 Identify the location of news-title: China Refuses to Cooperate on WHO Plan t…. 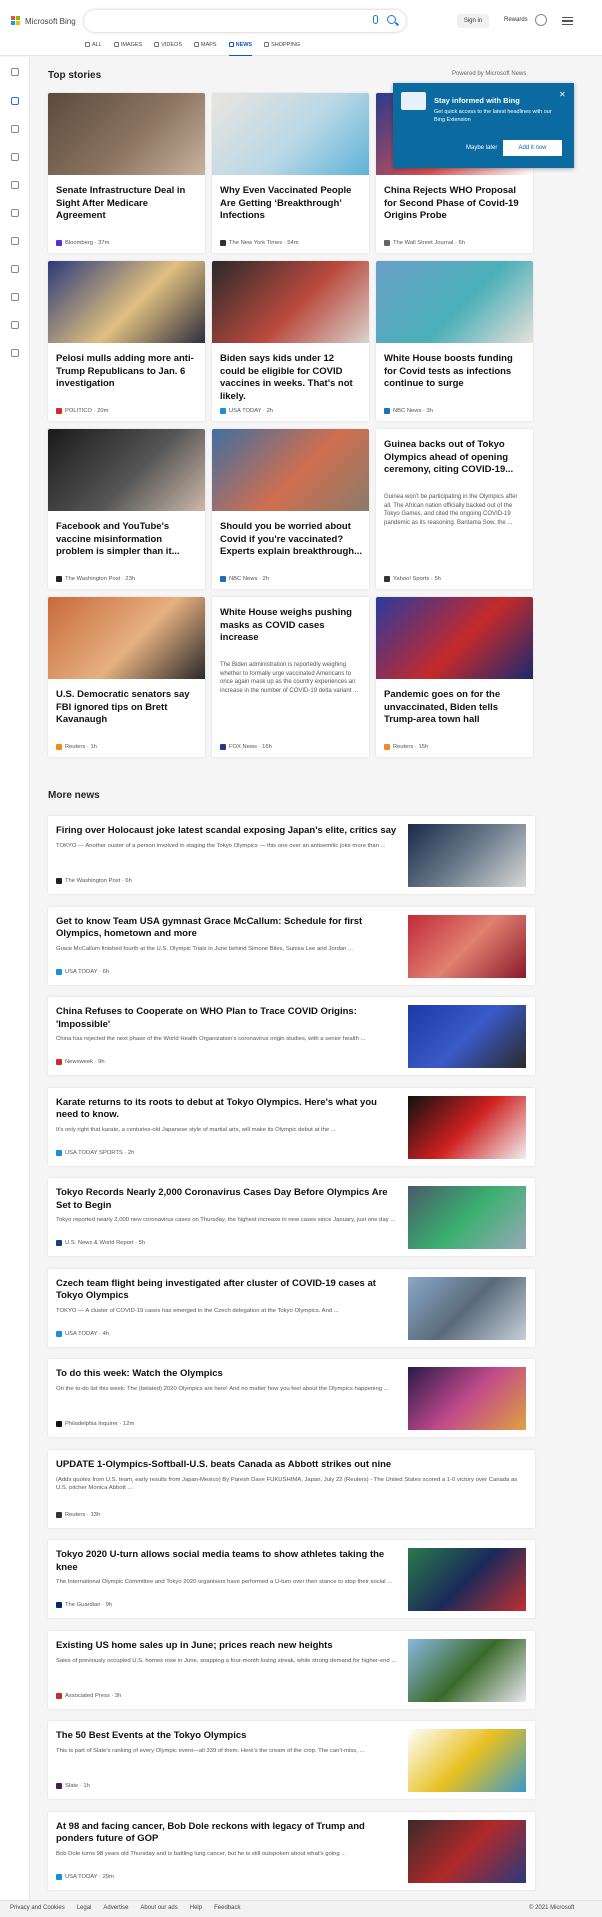
(228, 1018).